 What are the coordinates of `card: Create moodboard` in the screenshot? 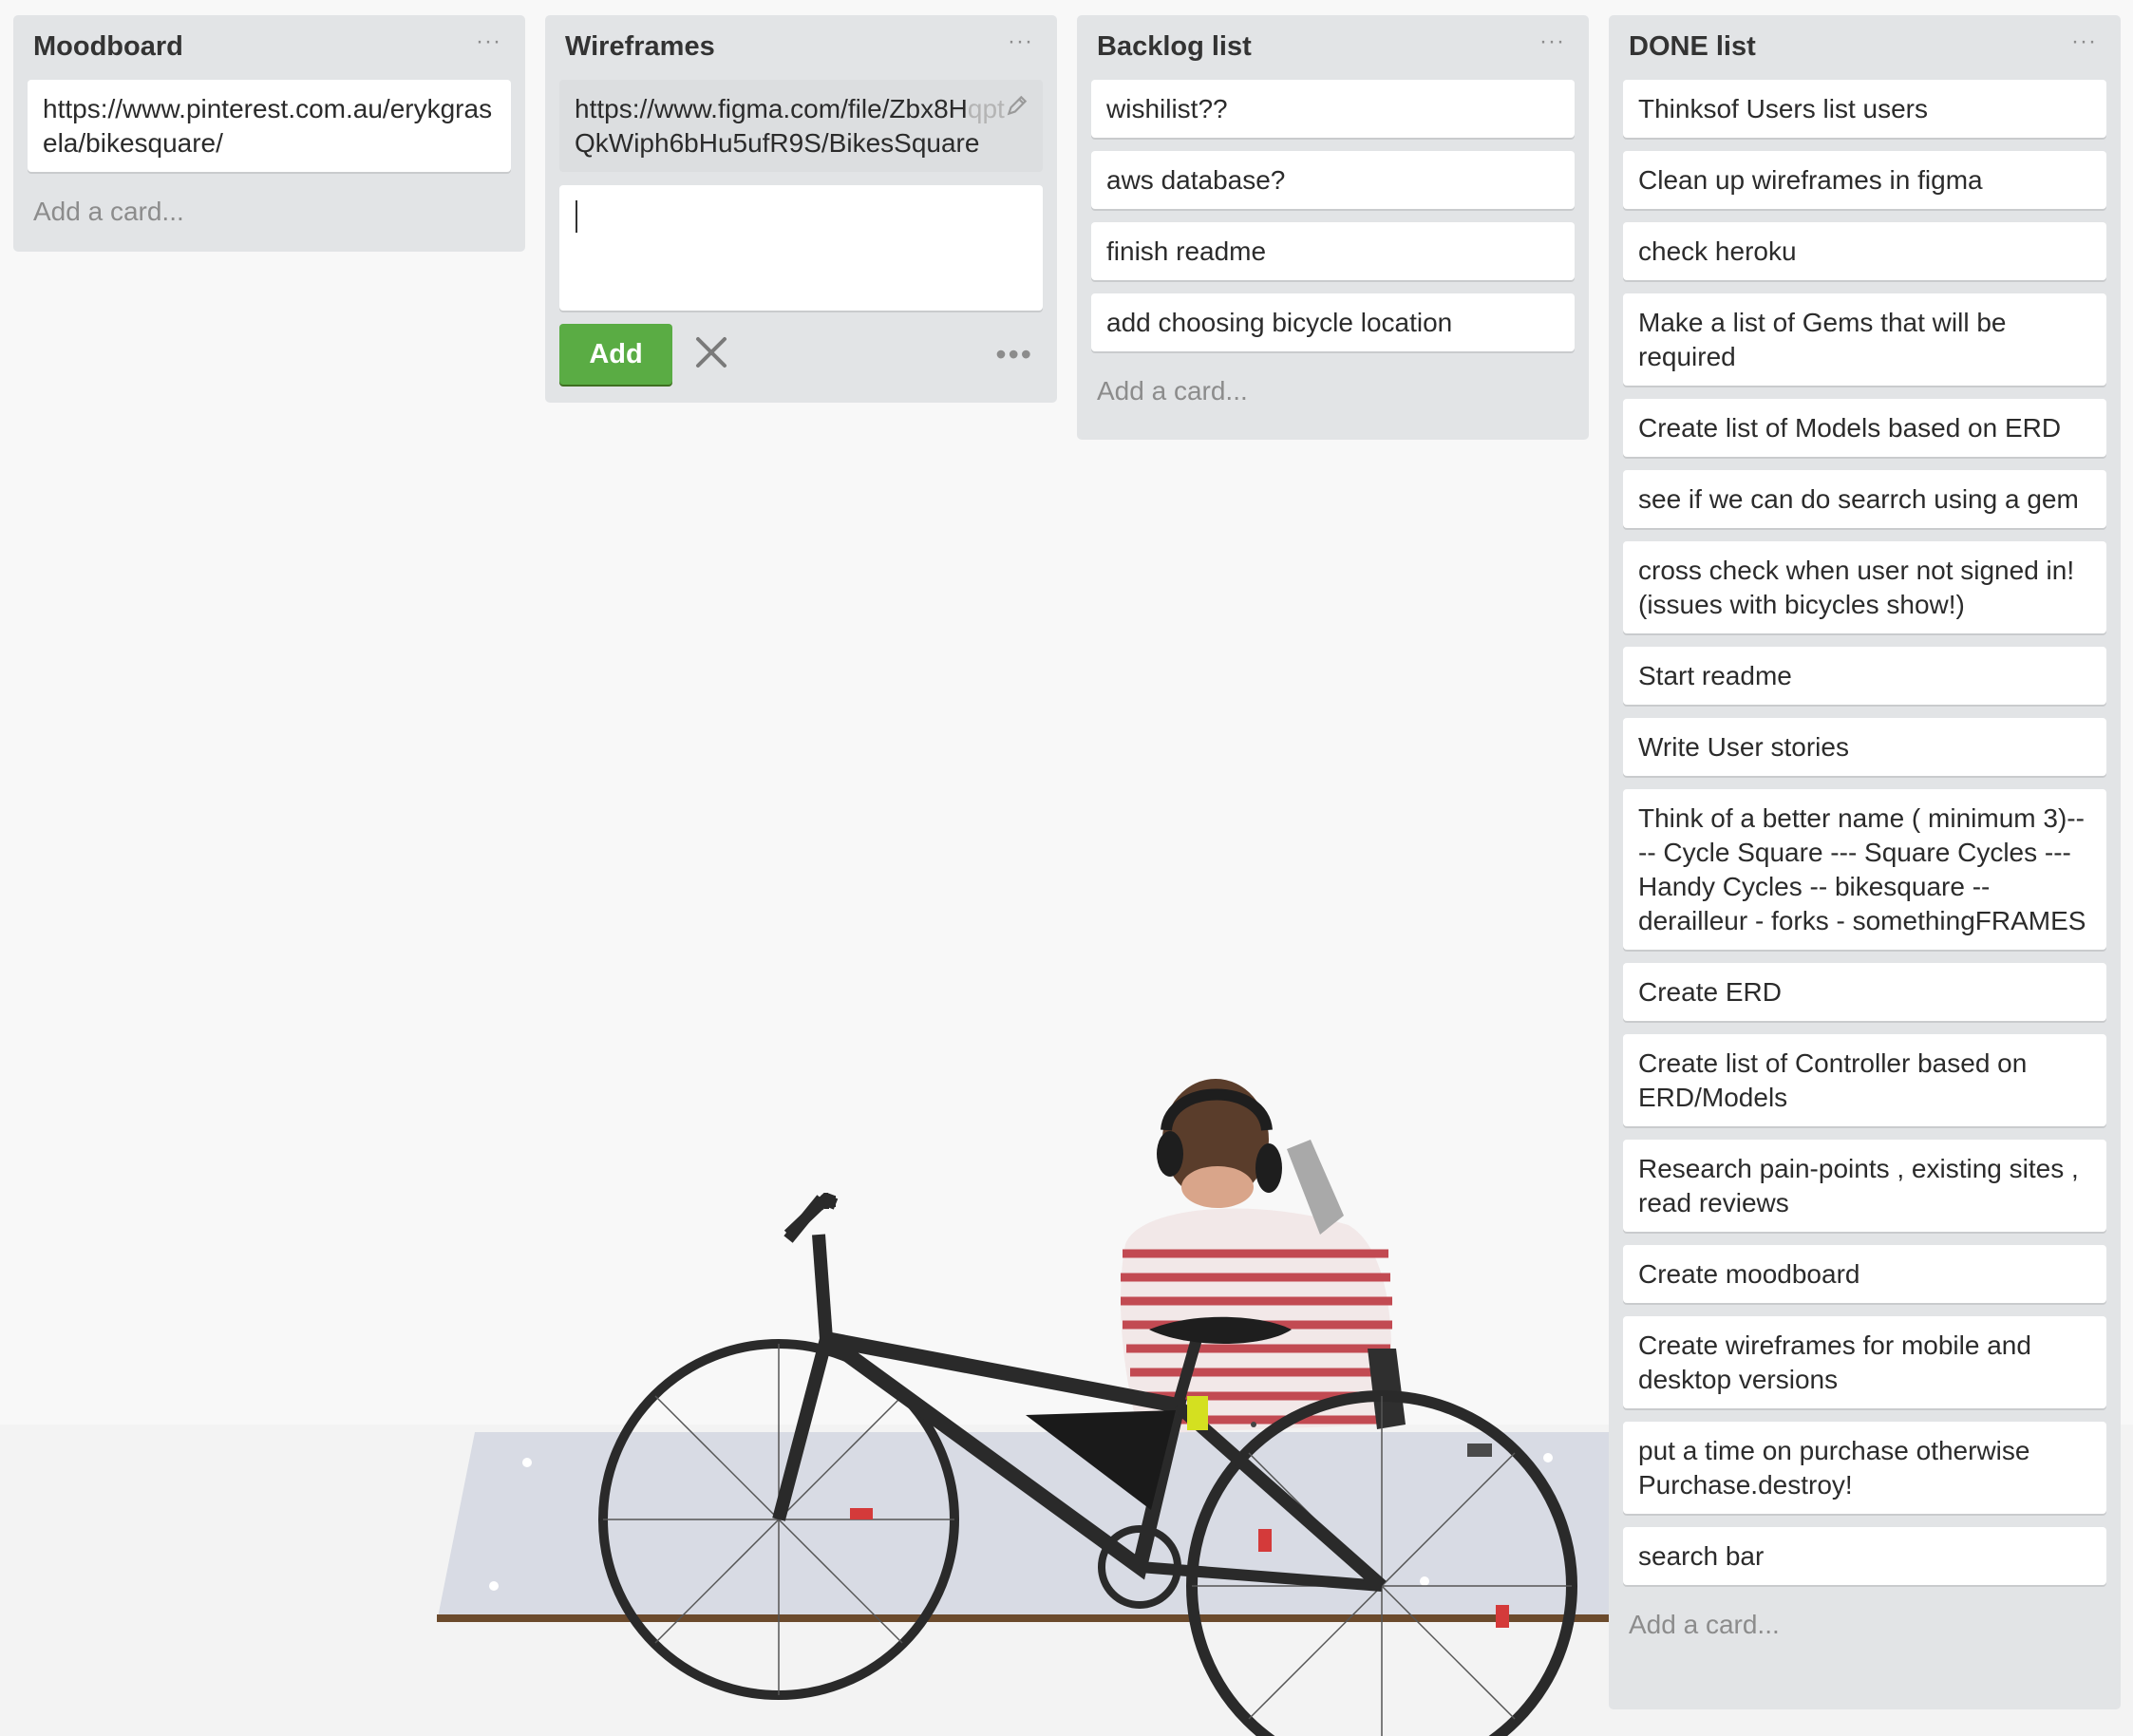 It's located at (1864, 1274).